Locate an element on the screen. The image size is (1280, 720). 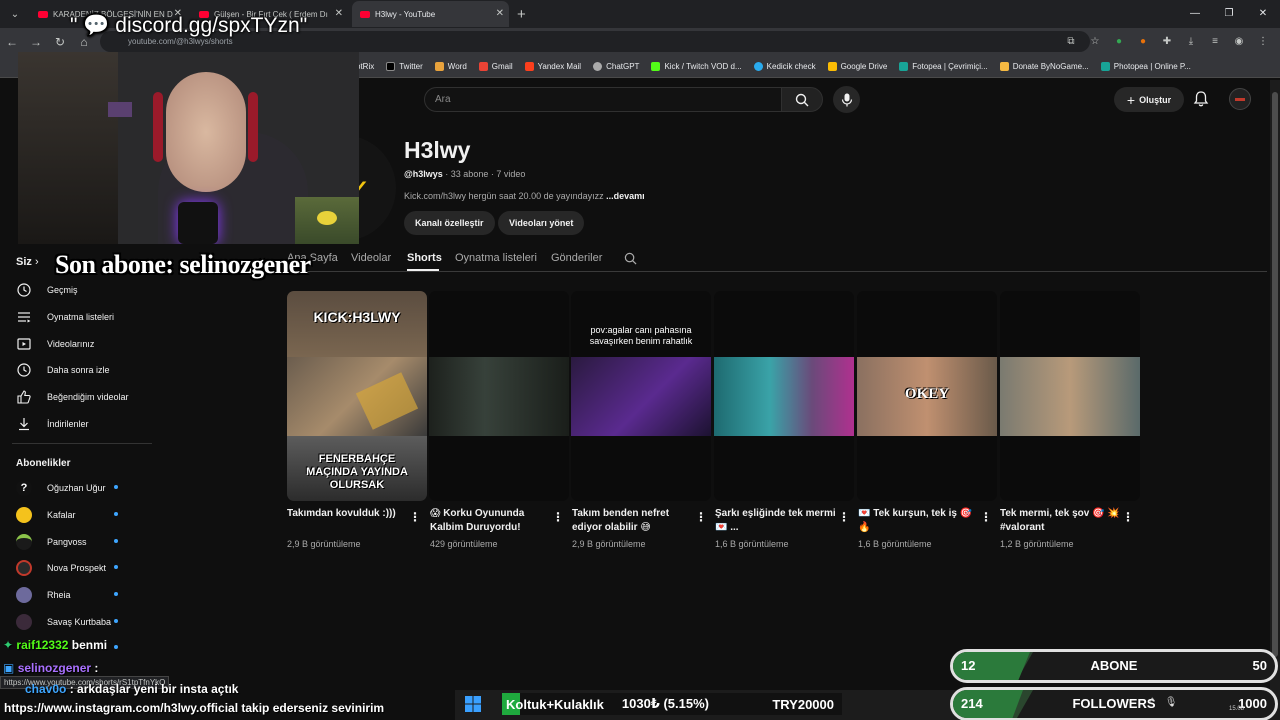
new-tab-icon: + is located at coordinates (521, 14).